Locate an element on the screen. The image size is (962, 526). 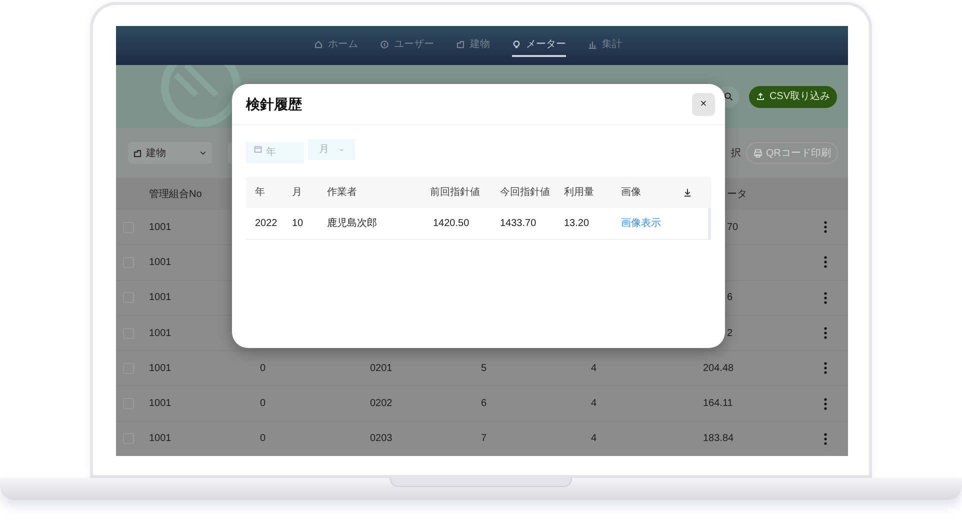
dialog-title: 検針履歴 is located at coordinates (274, 104).